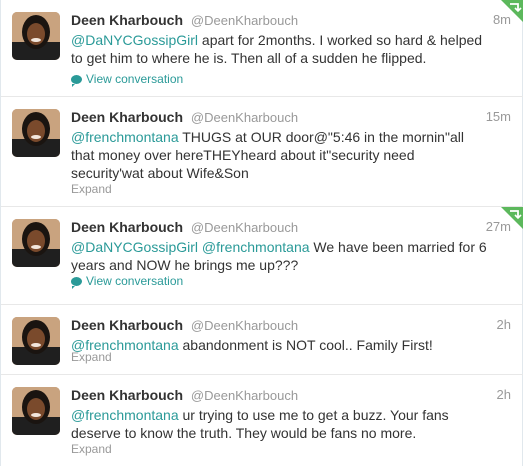  What do you see at coordinates (305, 345) in the screenshot?
I see `tweet-body: abandonment is NOT cool.. Family First!` at bounding box center [305, 345].